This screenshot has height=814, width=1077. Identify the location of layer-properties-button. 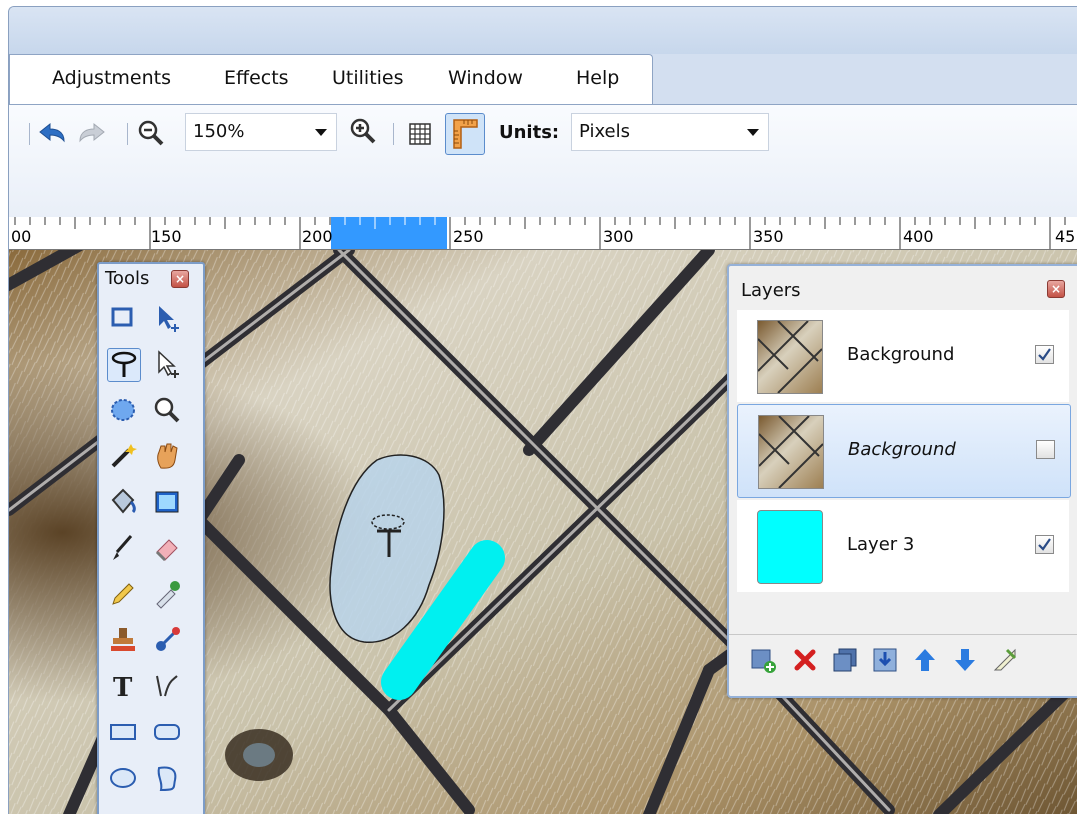
(1005, 660).